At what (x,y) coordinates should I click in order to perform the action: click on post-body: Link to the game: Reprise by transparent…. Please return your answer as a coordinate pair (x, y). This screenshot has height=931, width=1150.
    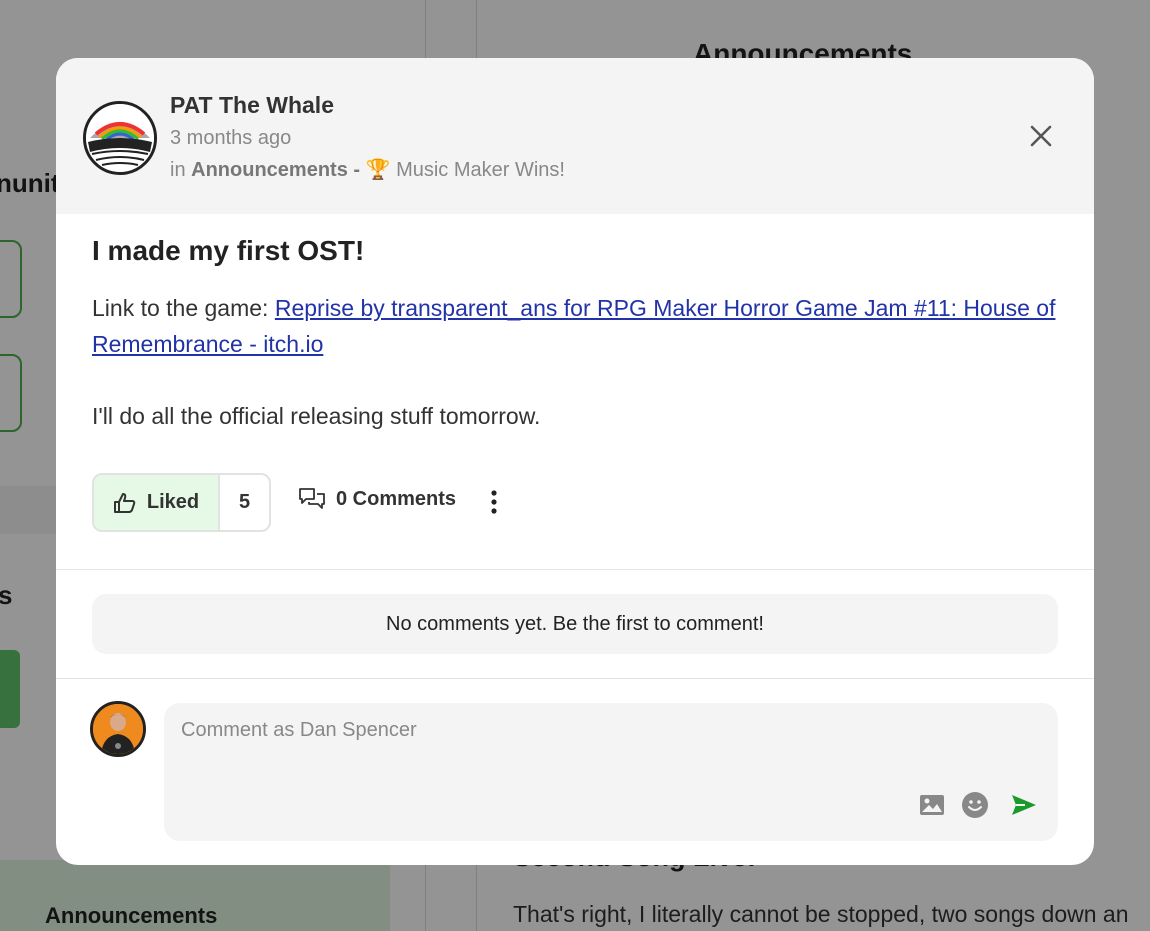
    Looking at the image, I should click on (579, 362).